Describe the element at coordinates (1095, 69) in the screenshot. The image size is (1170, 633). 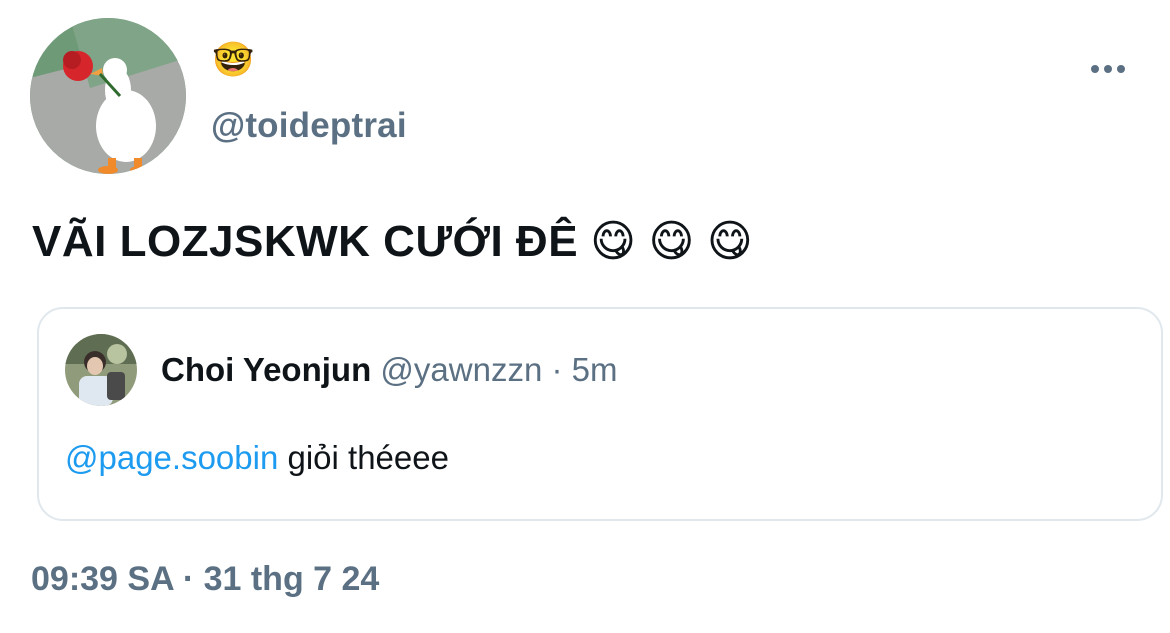
I see `ellipsis-horizontal-icon` at that location.